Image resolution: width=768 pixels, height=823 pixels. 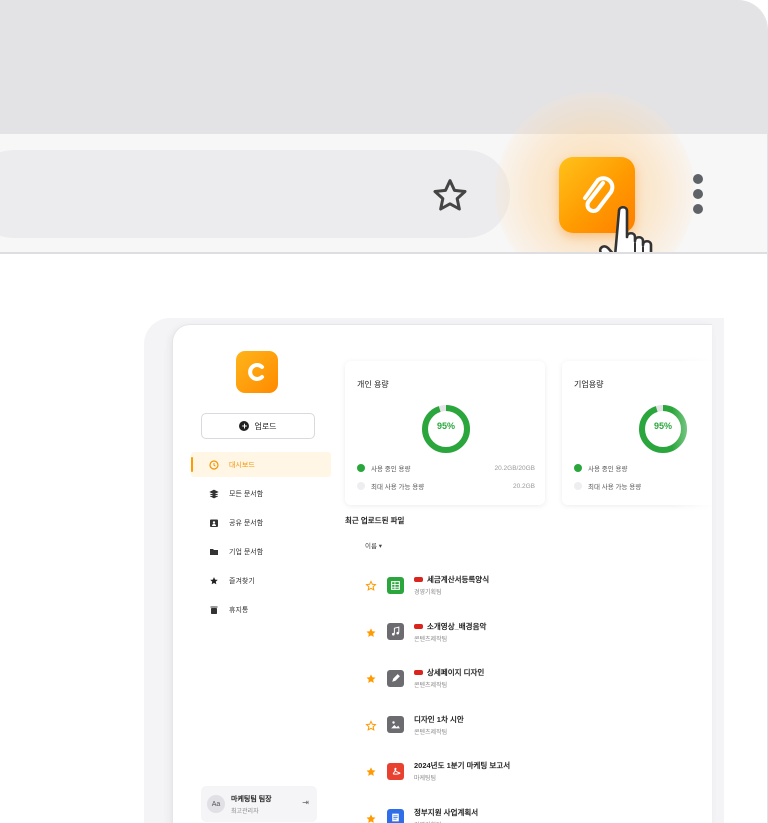 I want to click on legend-max: 최대 사용 가능 용량 20.2GB, so click(x=446, y=486).